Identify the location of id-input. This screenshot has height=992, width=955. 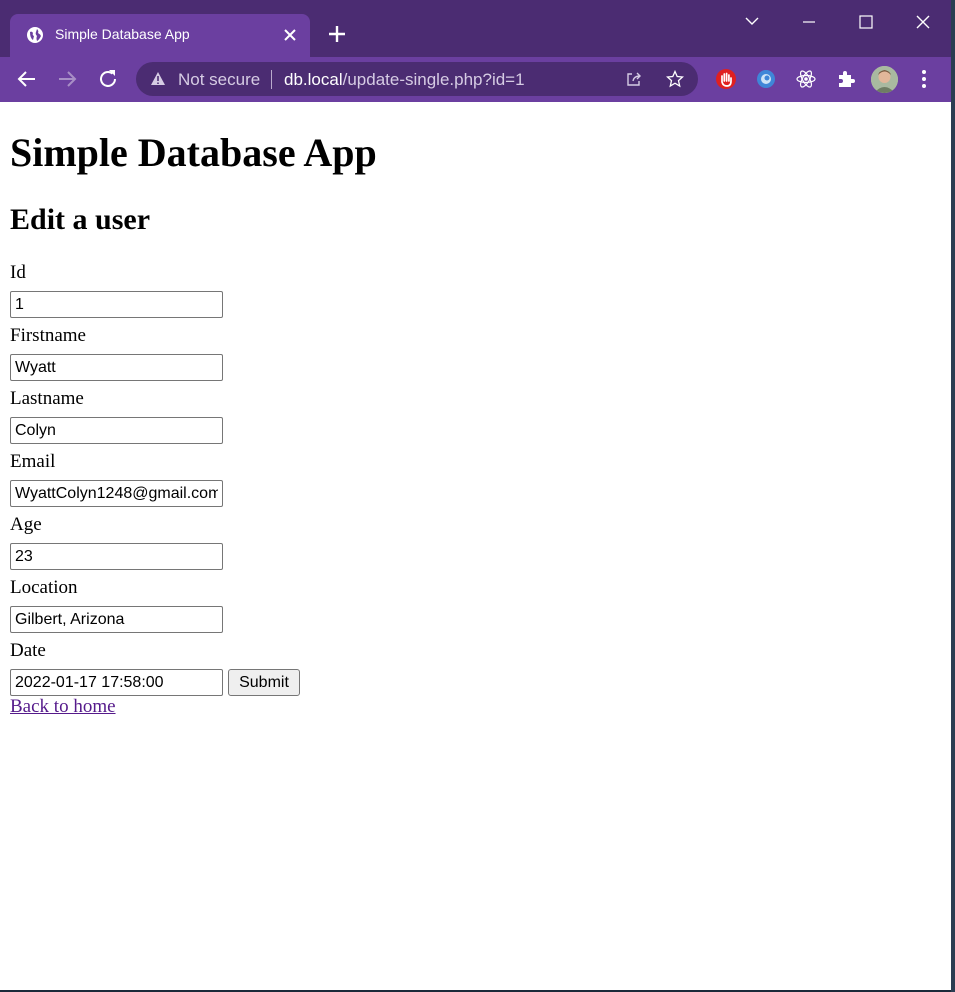
(116, 304).